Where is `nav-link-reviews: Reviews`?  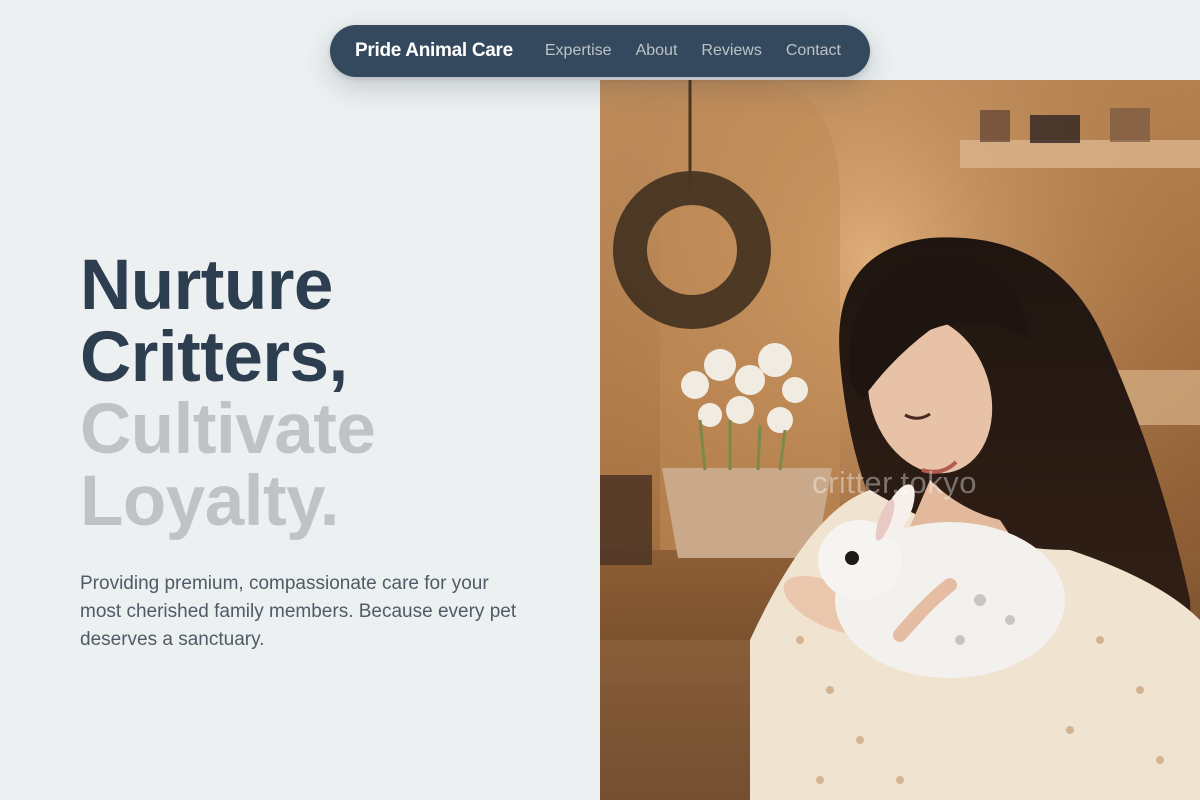 nav-link-reviews: Reviews is located at coordinates (731, 51).